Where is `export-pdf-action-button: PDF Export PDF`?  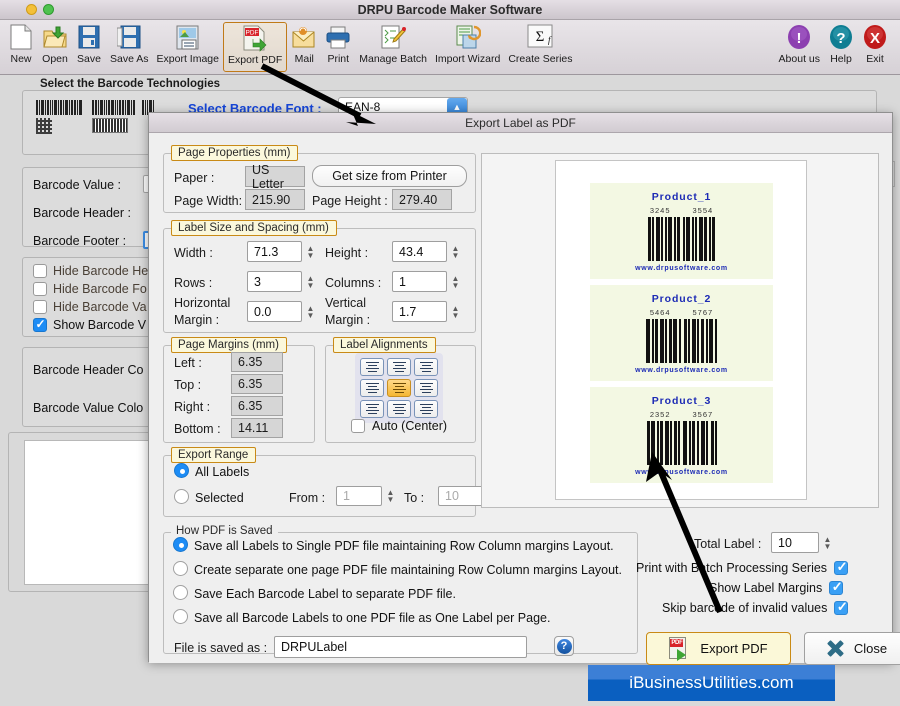 export-pdf-action-button: PDF Export PDF is located at coordinates (718, 648).